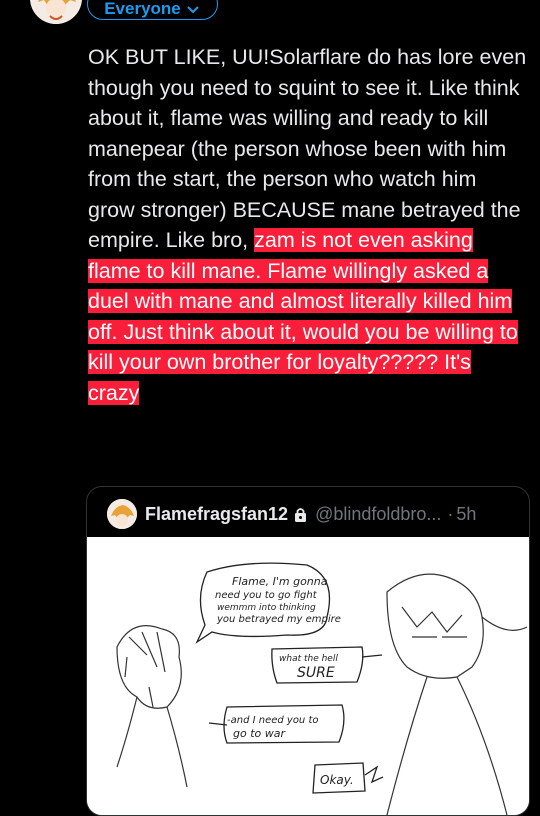 This screenshot has height=816, width=540. I want to click on speech-bubble-3: -and I need you to go to war, so click(276, 724).